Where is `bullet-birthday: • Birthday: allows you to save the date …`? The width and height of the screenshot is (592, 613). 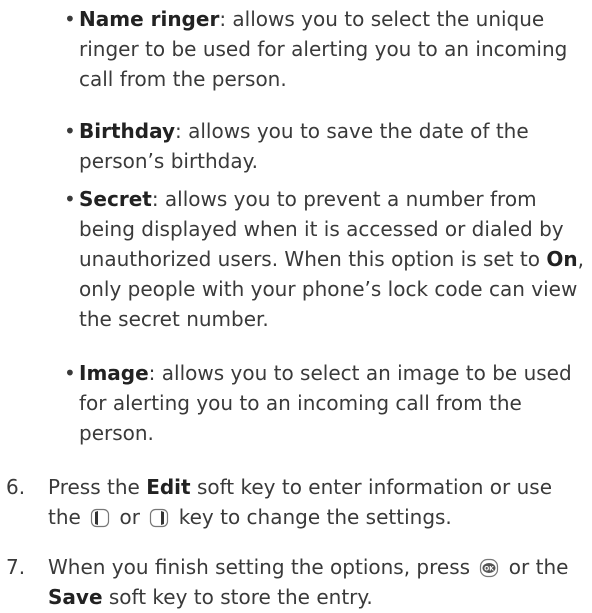
bullet-birthday: • Birthday: allows you to save the date … is located at coordinates (324, 146).